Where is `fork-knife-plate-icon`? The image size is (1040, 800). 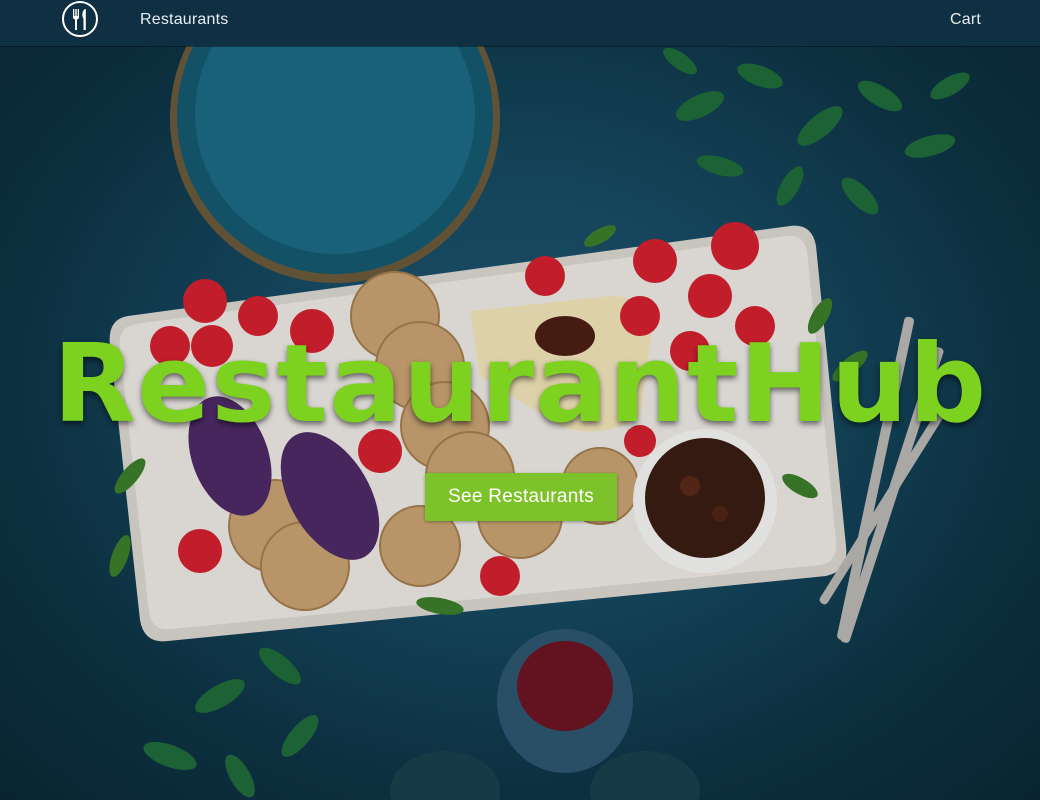
fork-knife-plate-icon is located at coordinates (80, 19).